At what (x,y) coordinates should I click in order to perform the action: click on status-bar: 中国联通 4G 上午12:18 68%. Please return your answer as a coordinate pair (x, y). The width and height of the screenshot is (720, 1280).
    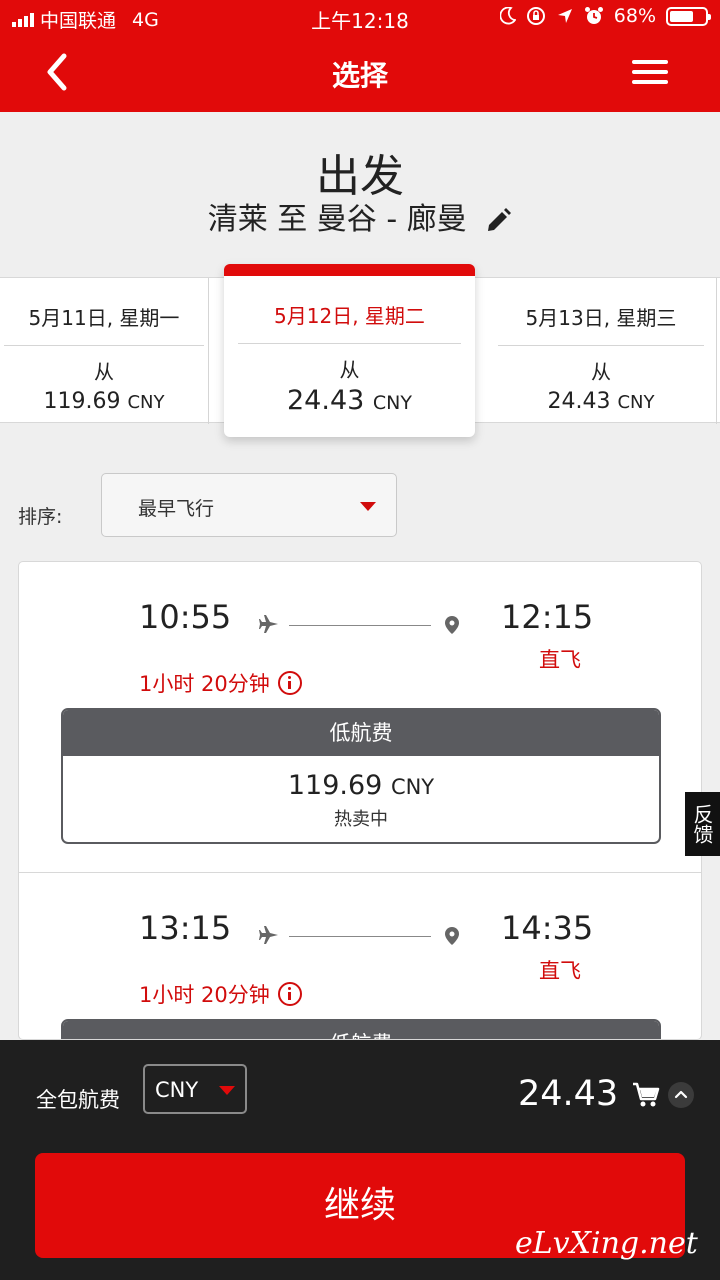
    Looking at the image, I should click on (360, 18).